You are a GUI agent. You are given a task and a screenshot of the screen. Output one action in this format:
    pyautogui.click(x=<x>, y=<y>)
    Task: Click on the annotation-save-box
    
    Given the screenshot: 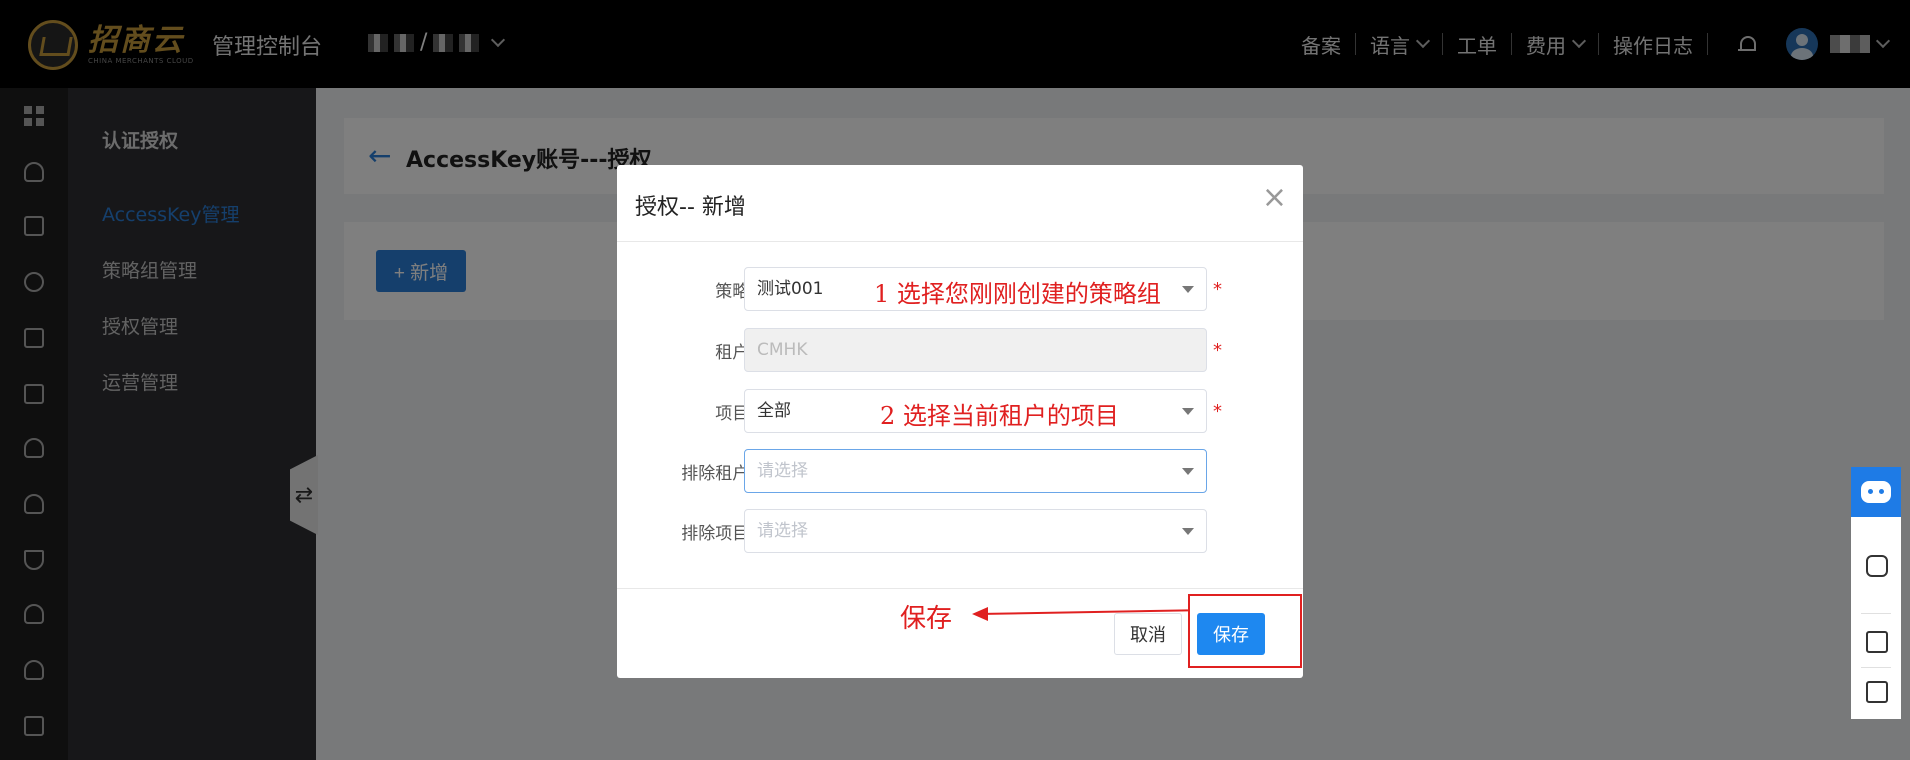 What is the action you would take?
    pyautogui.click(x=1245, y=631)
    